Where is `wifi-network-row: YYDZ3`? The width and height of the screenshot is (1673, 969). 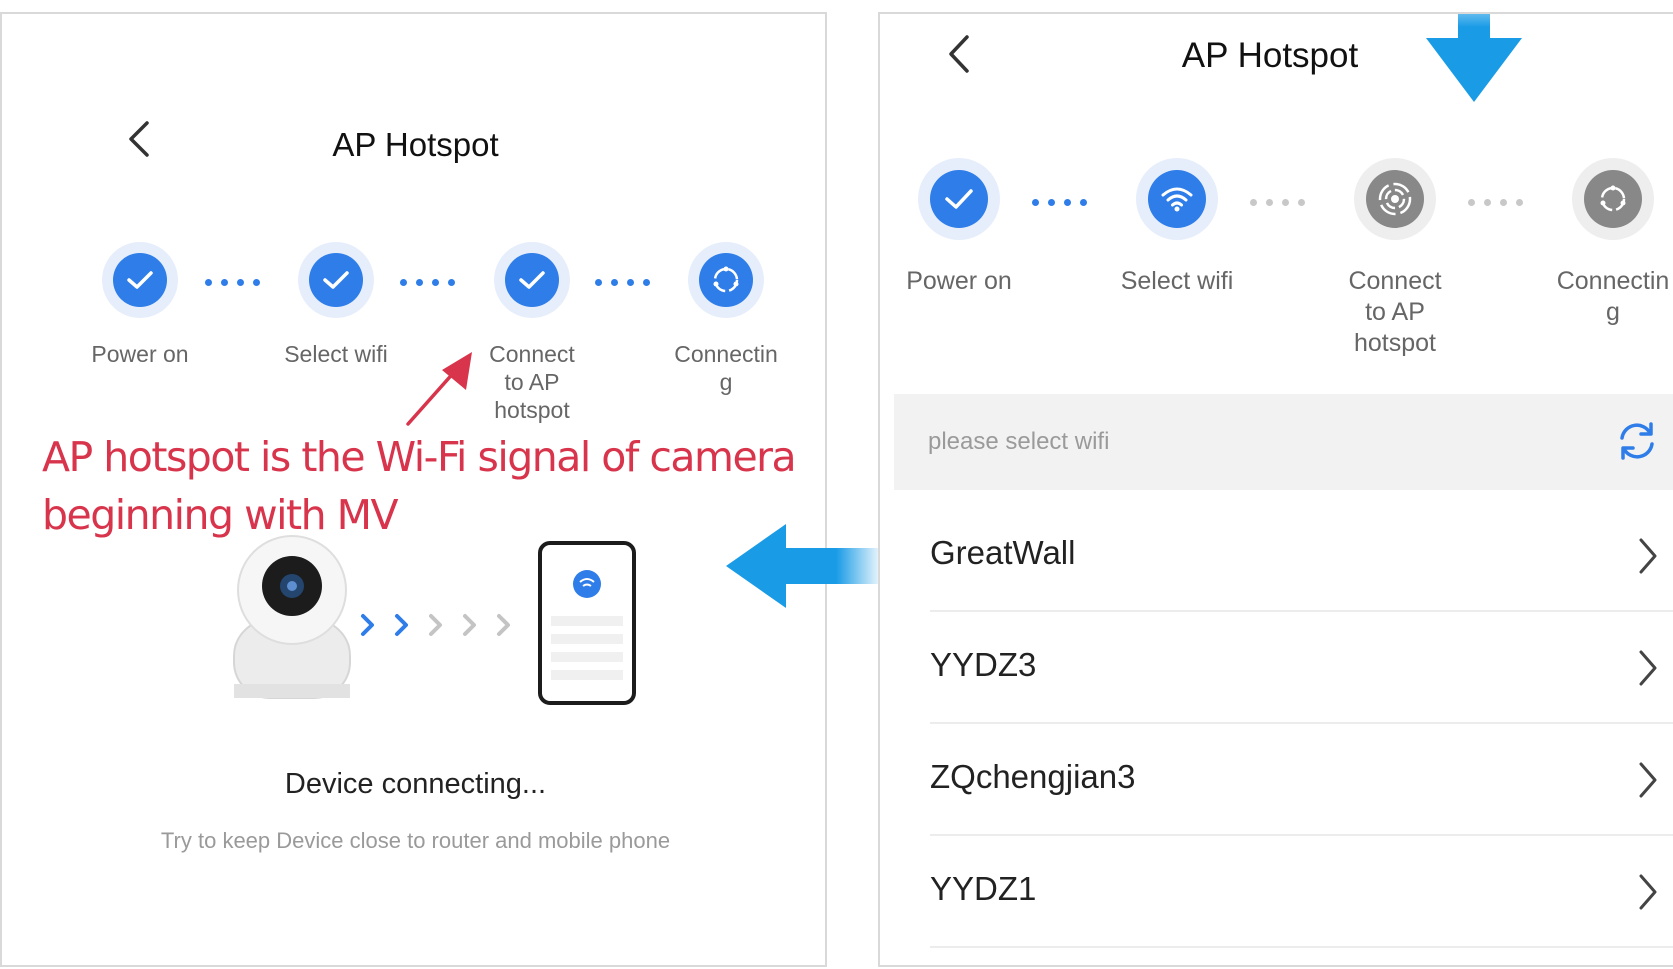
wifi-network-row: YYDZ3 is located at coordinates (1301, 668).